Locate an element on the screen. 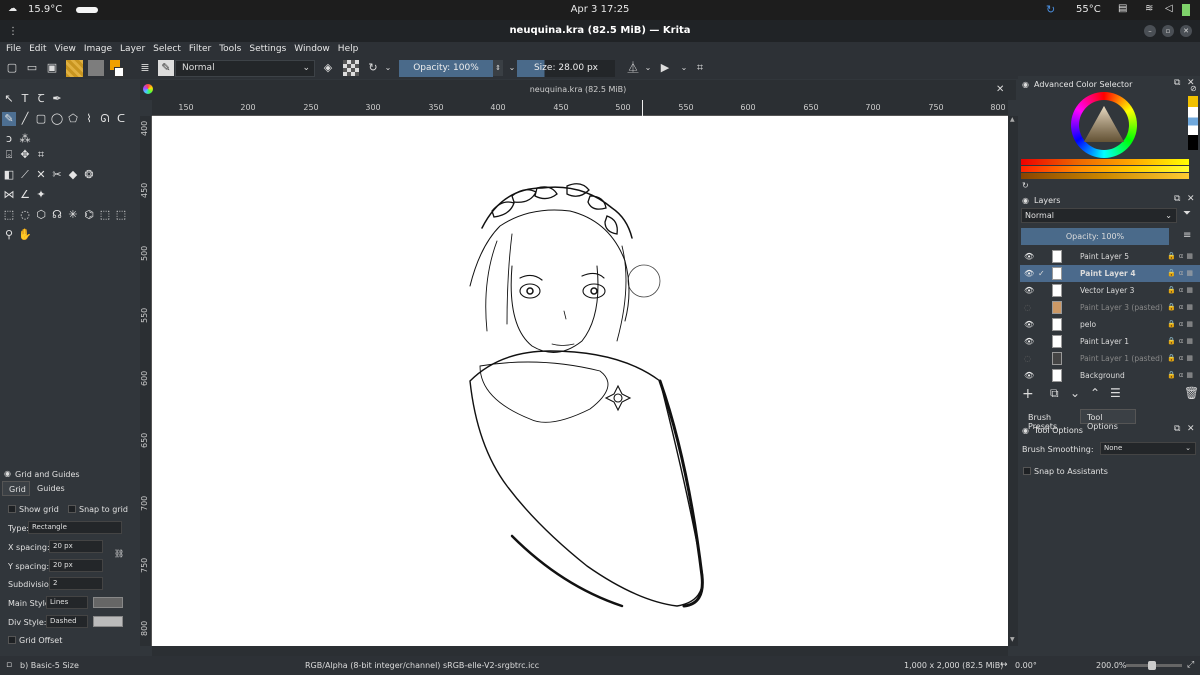 This screenshot has height=675, width=1200. main-style-select: Lines is located at coordinates (67, 602).